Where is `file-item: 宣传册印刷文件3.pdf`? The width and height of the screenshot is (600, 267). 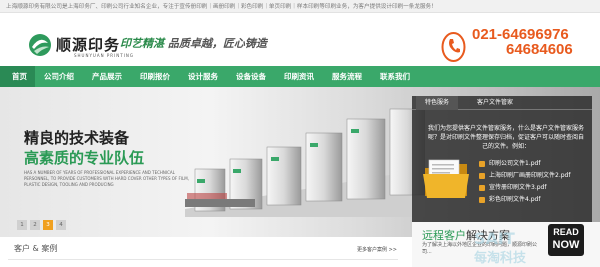 file-item: 宣传册印刷文件3.pdf is located at coordinates (524, 188).